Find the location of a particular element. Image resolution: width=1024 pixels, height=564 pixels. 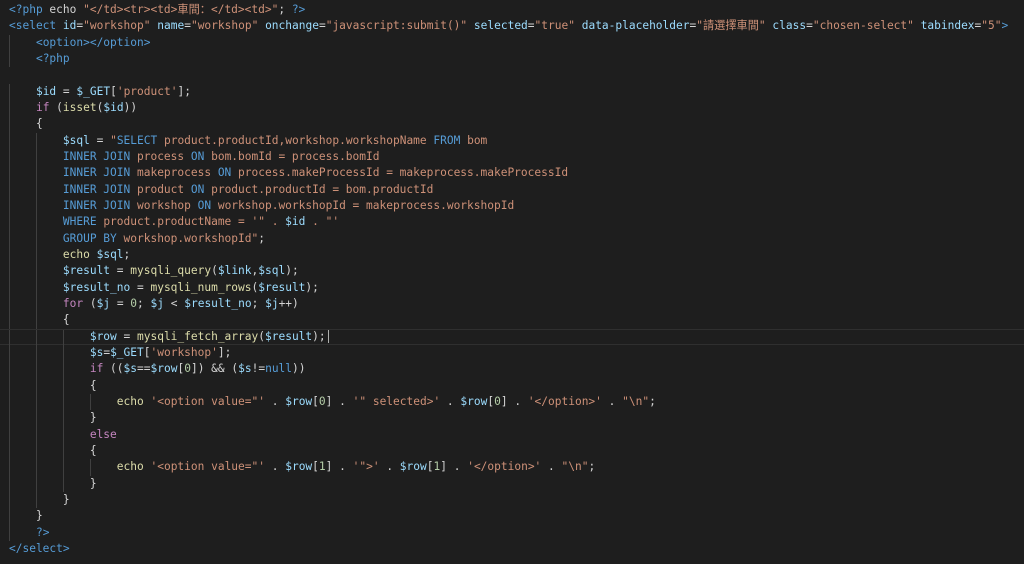

code-line: ?> is located at coordinates (512, 532).